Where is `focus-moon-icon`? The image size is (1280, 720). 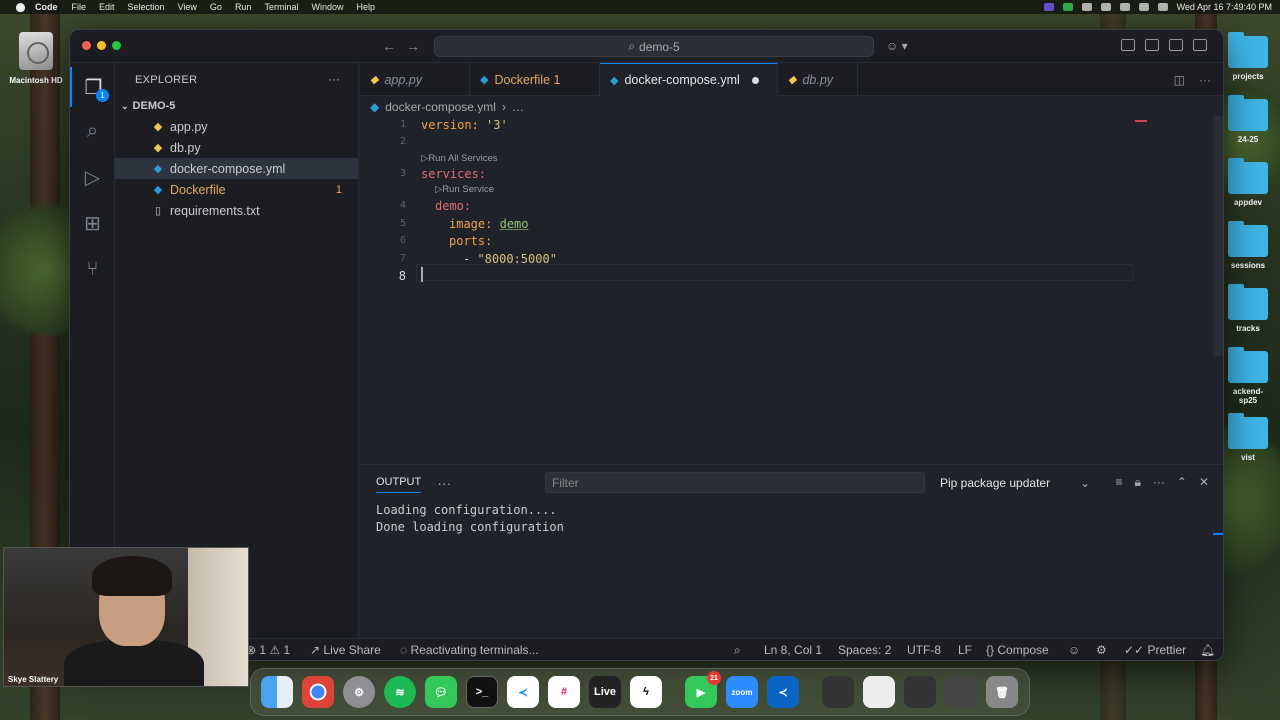
focus-moon-icon is located at coordinates (1105, 7).